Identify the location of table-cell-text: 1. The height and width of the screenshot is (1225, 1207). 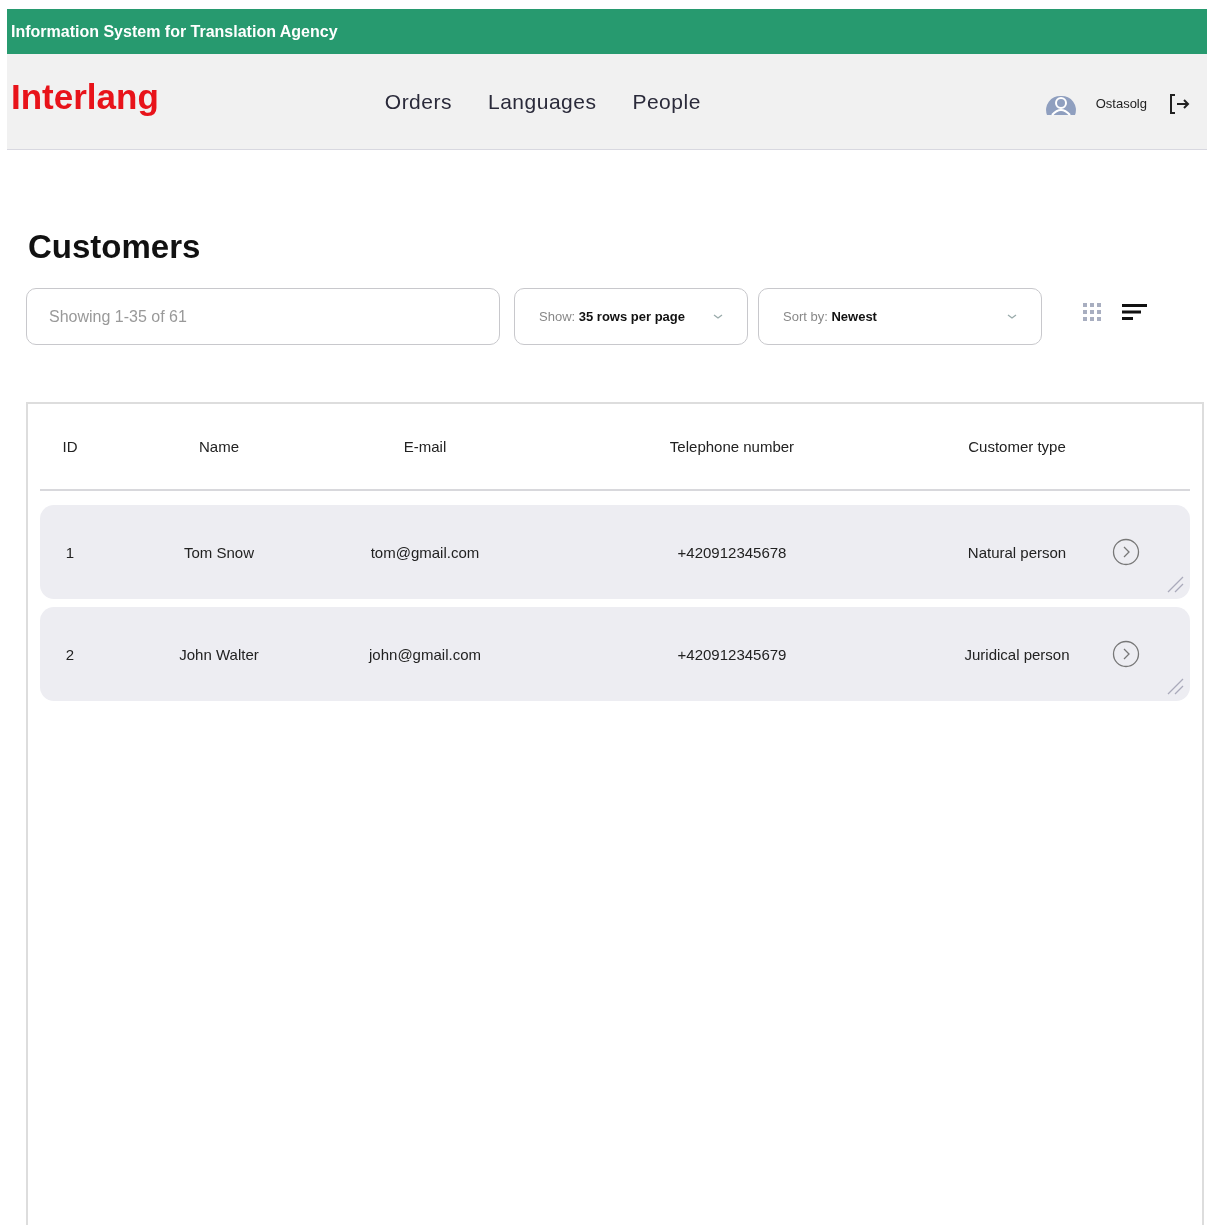
(70, 552).